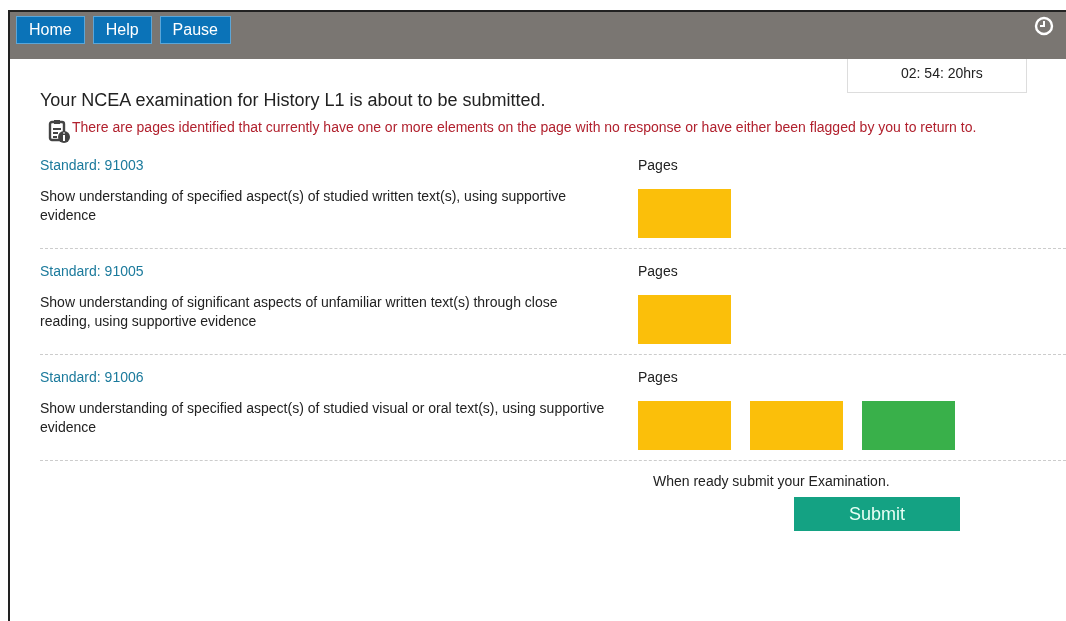 Image resolution: width=1066 pixels, height=621 pixels. Describe the element at coordinates (937, 76) in the screenshot. I see `timer: 02: 54: 20hrs` at that location.